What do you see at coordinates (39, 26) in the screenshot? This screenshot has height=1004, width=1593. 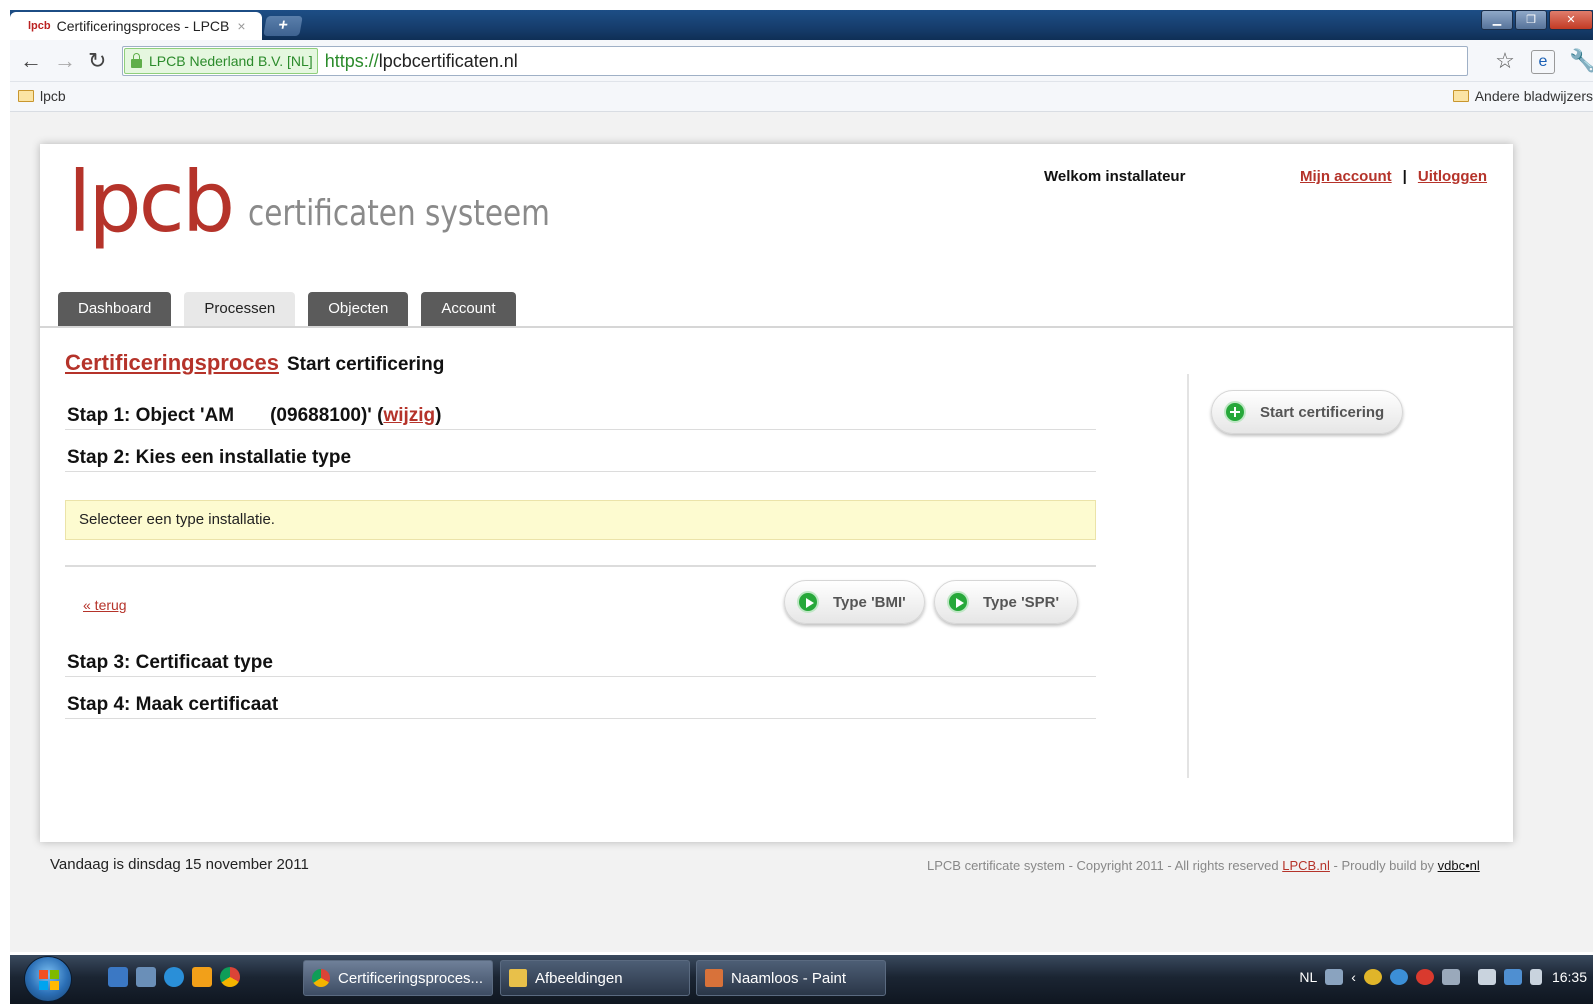 I see `lpcb-favicon-icon: lpcb` at bounding box center [39, 26].